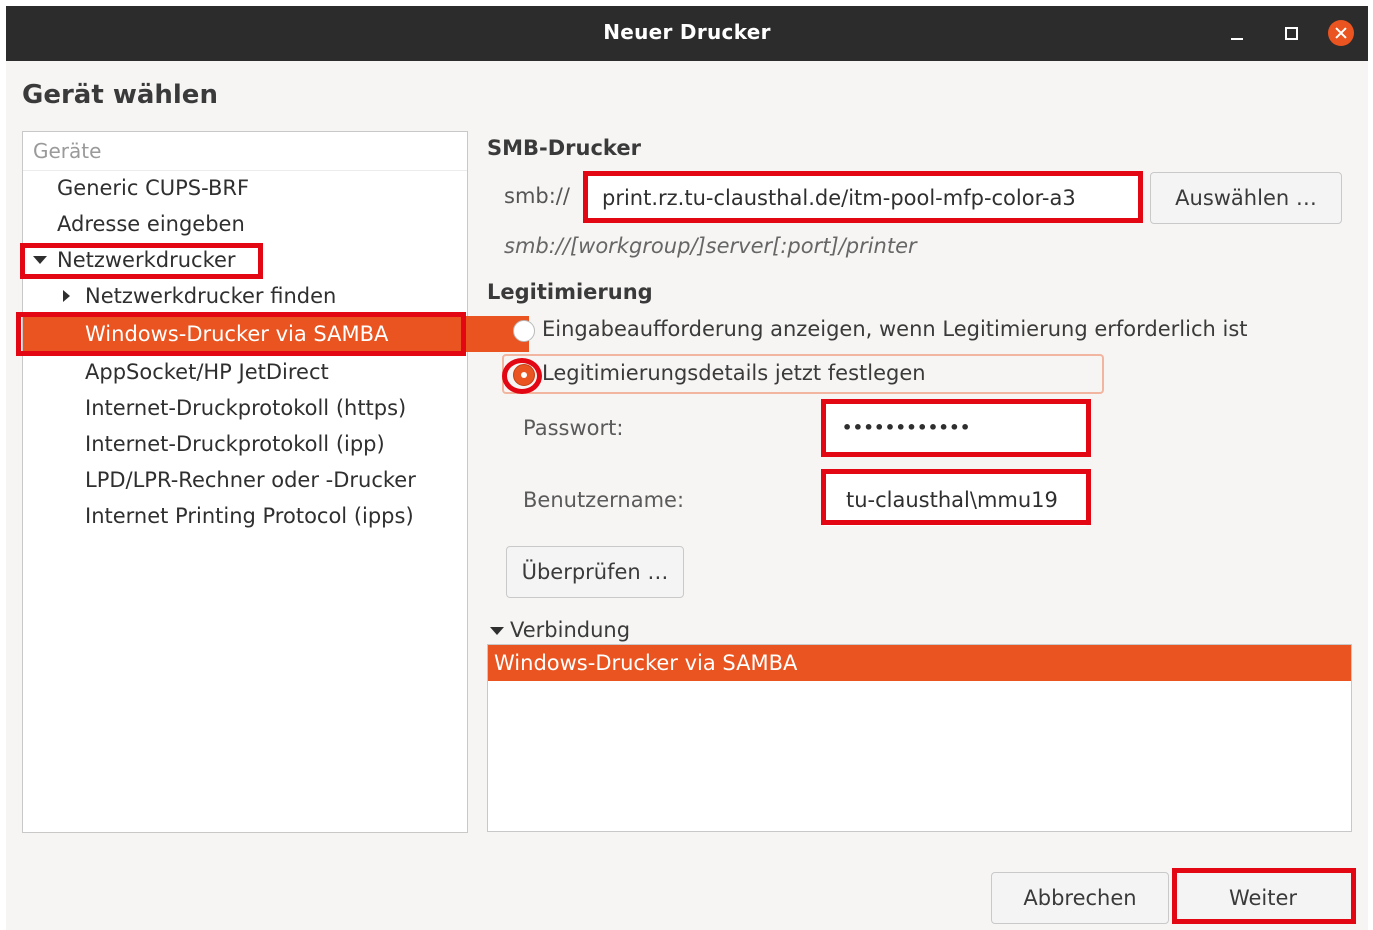 The width and height of the screenshot is (1373, 930). What do you see at coordinates (573, 428) in the screenshot?
I see `password-label: Passwort:` at bounding box center [573, 428].